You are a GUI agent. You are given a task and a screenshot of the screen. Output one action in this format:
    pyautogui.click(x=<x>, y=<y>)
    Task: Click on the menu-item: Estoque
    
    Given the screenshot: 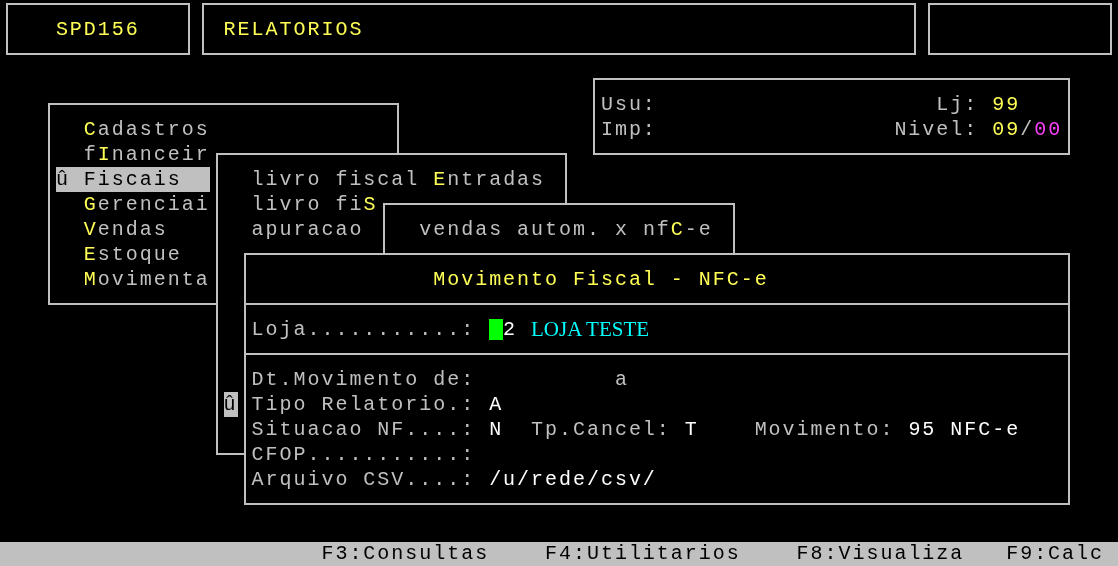 What is the action you would take?
    pyautogui.click(x=132, y=254)
    